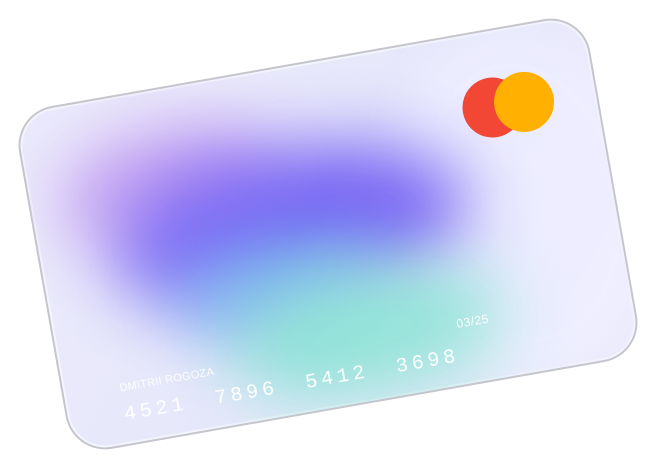 The height and width of the screenshot is (467, 656). I want to click on card-number-group-2: 7896, so click(247, 394).